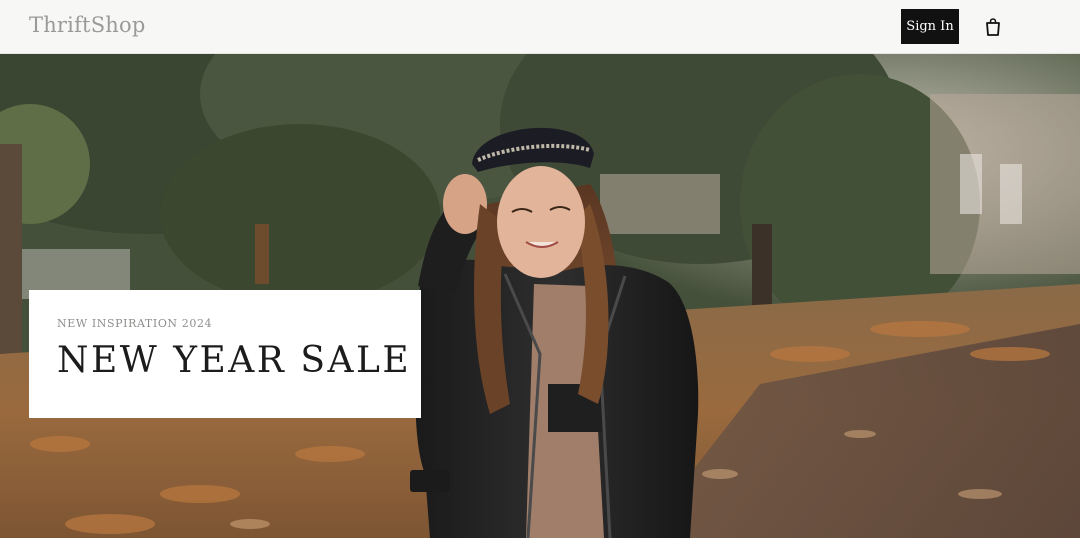 This screenshot has height=538, width=1080. What do you see at coordinates (993, 27) in the screenshot?
I see `shopping-bag-icon` at bounding box center [993, 27].